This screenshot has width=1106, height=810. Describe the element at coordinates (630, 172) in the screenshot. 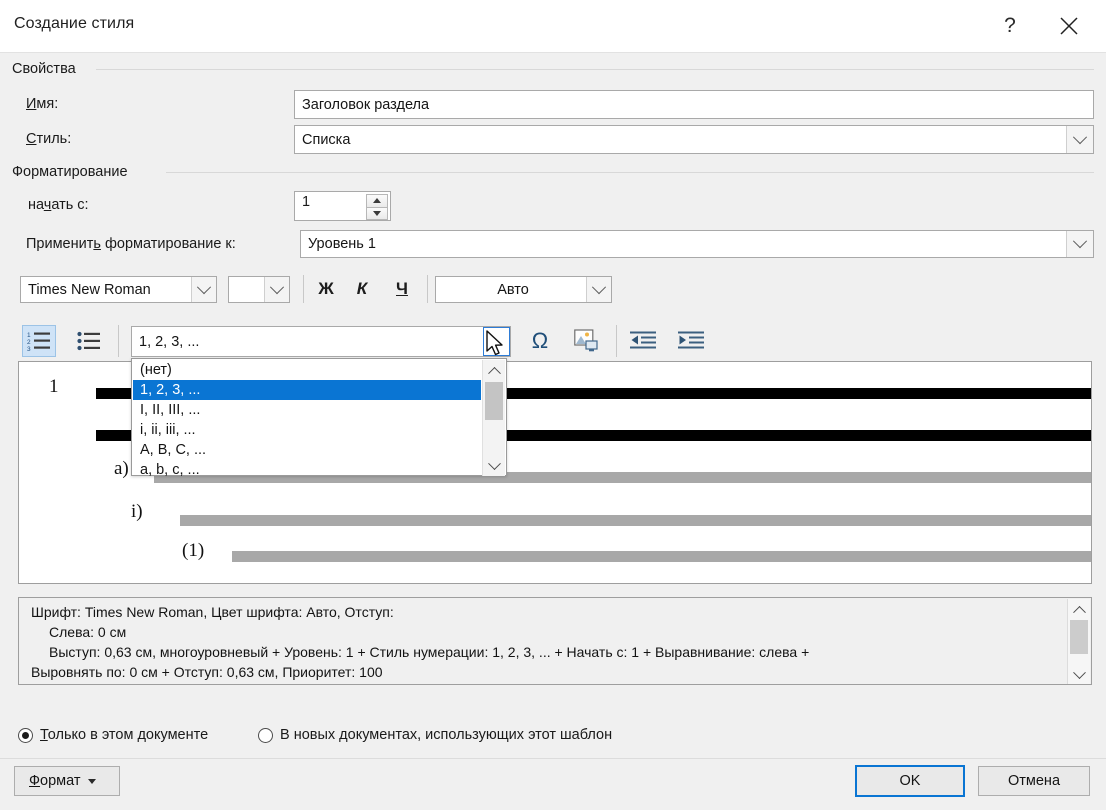

I see `group-rule-formatting` at that location.